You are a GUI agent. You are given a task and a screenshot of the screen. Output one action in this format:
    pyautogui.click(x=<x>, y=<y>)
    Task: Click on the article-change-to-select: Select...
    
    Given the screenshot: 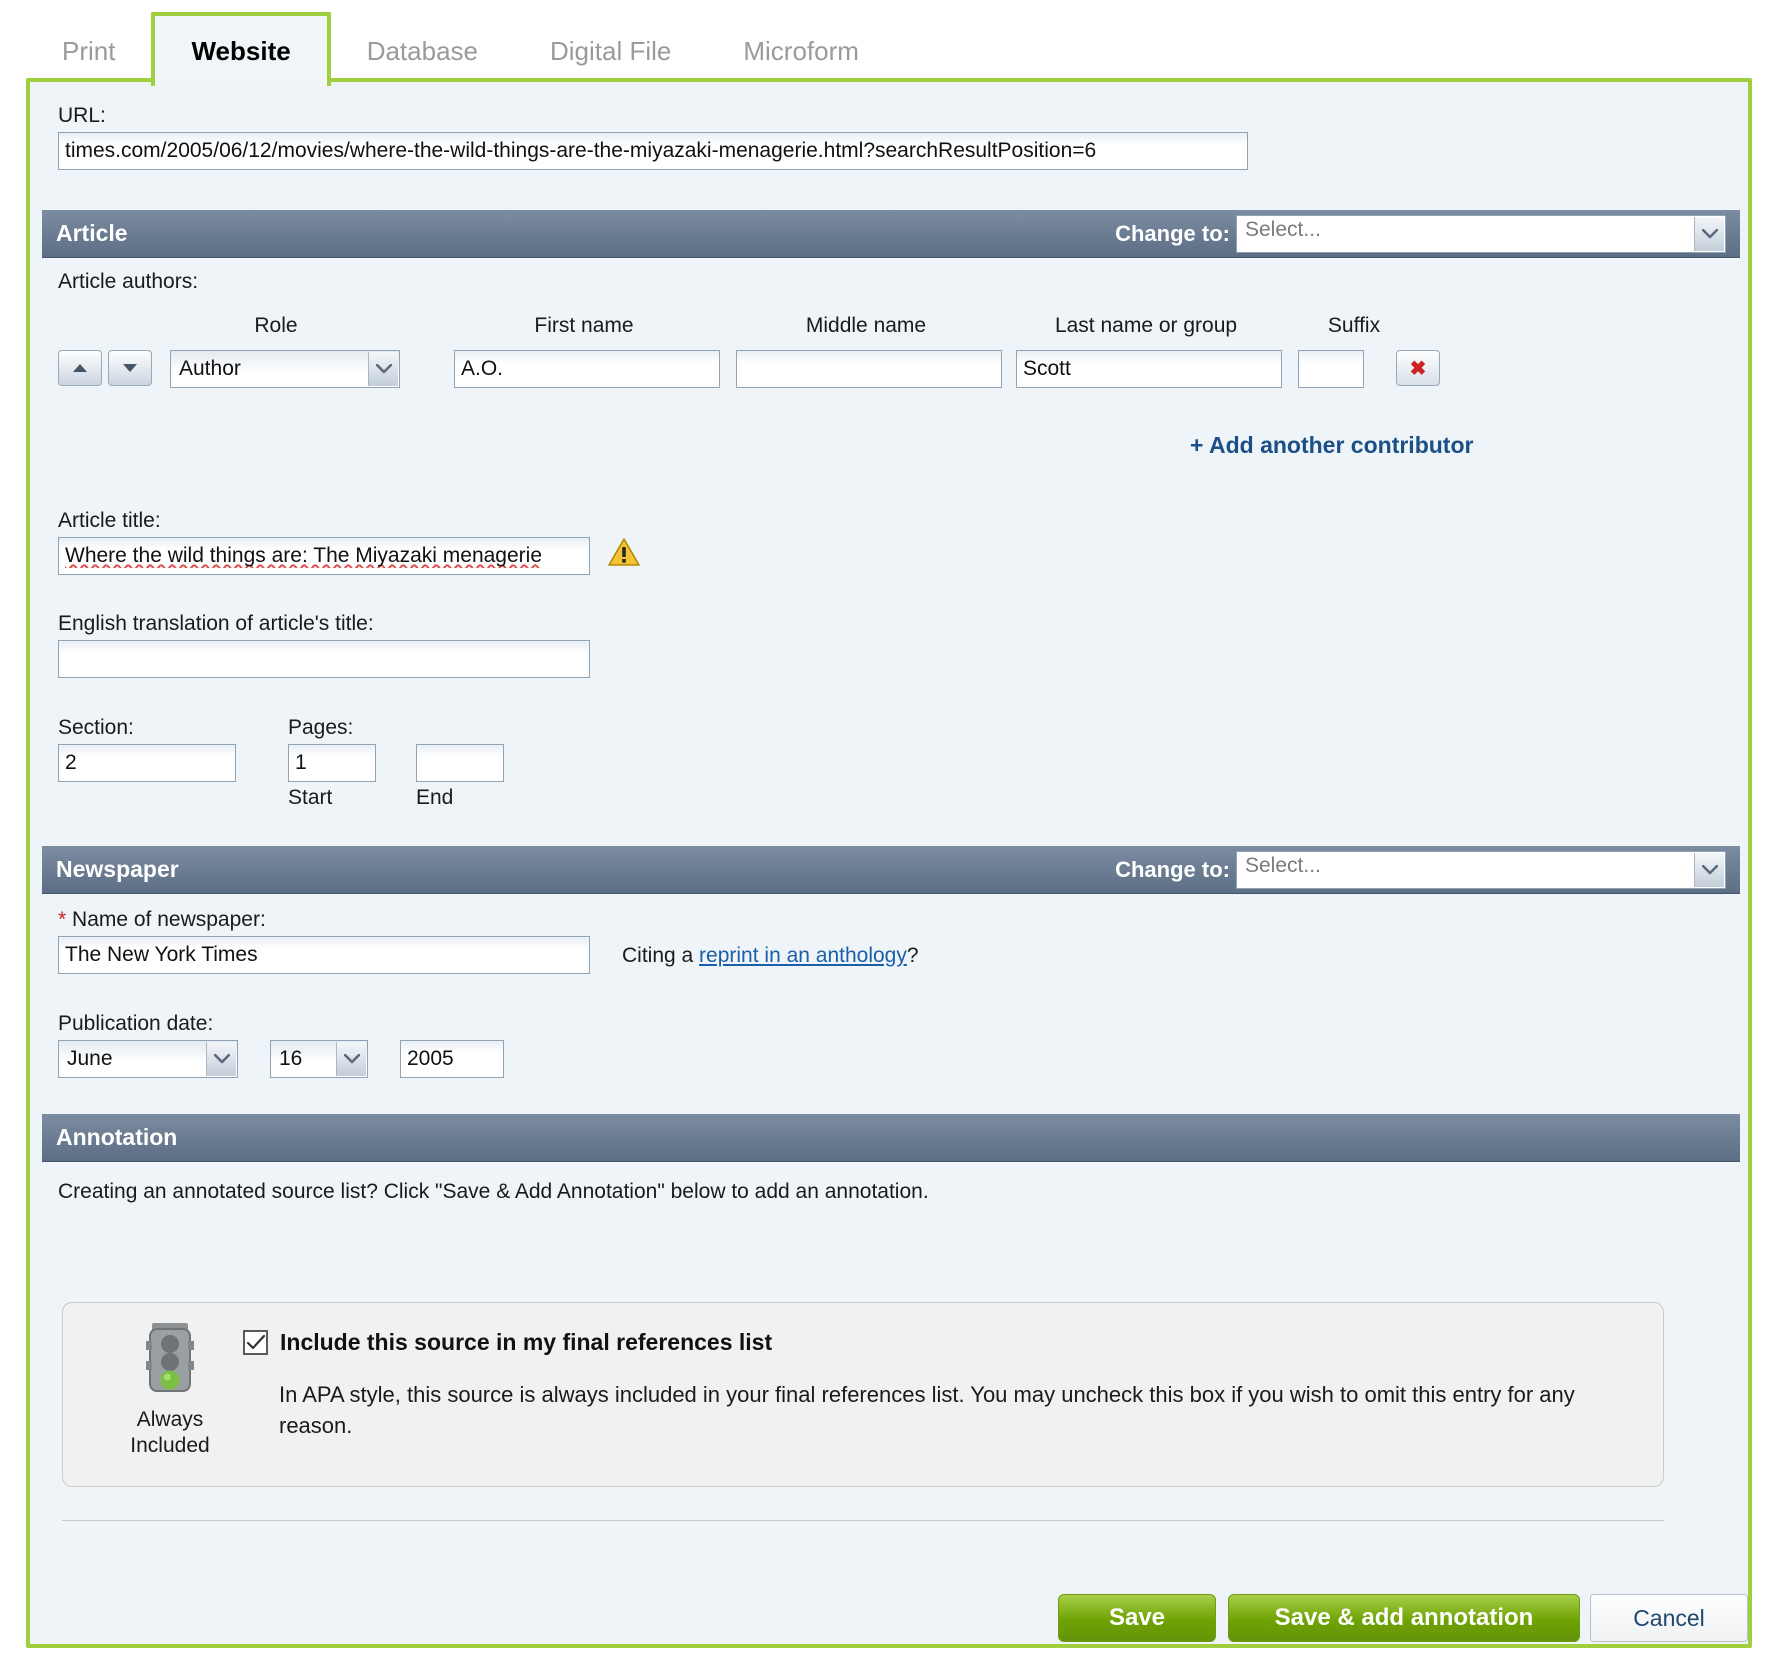 What is the action you would take?
    pyautogui.click(x=1481, y=233)
    